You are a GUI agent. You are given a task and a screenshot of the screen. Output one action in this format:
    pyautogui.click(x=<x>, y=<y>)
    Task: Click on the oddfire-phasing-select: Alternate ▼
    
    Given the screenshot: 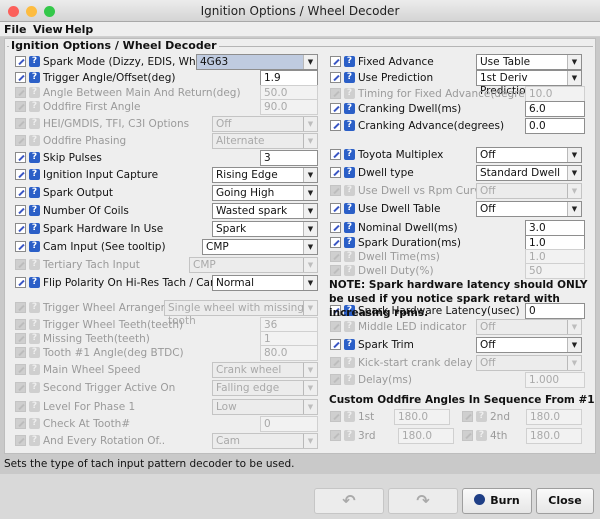 What is the action you would take?
    pyautogui.click(x=265, y=141)
    